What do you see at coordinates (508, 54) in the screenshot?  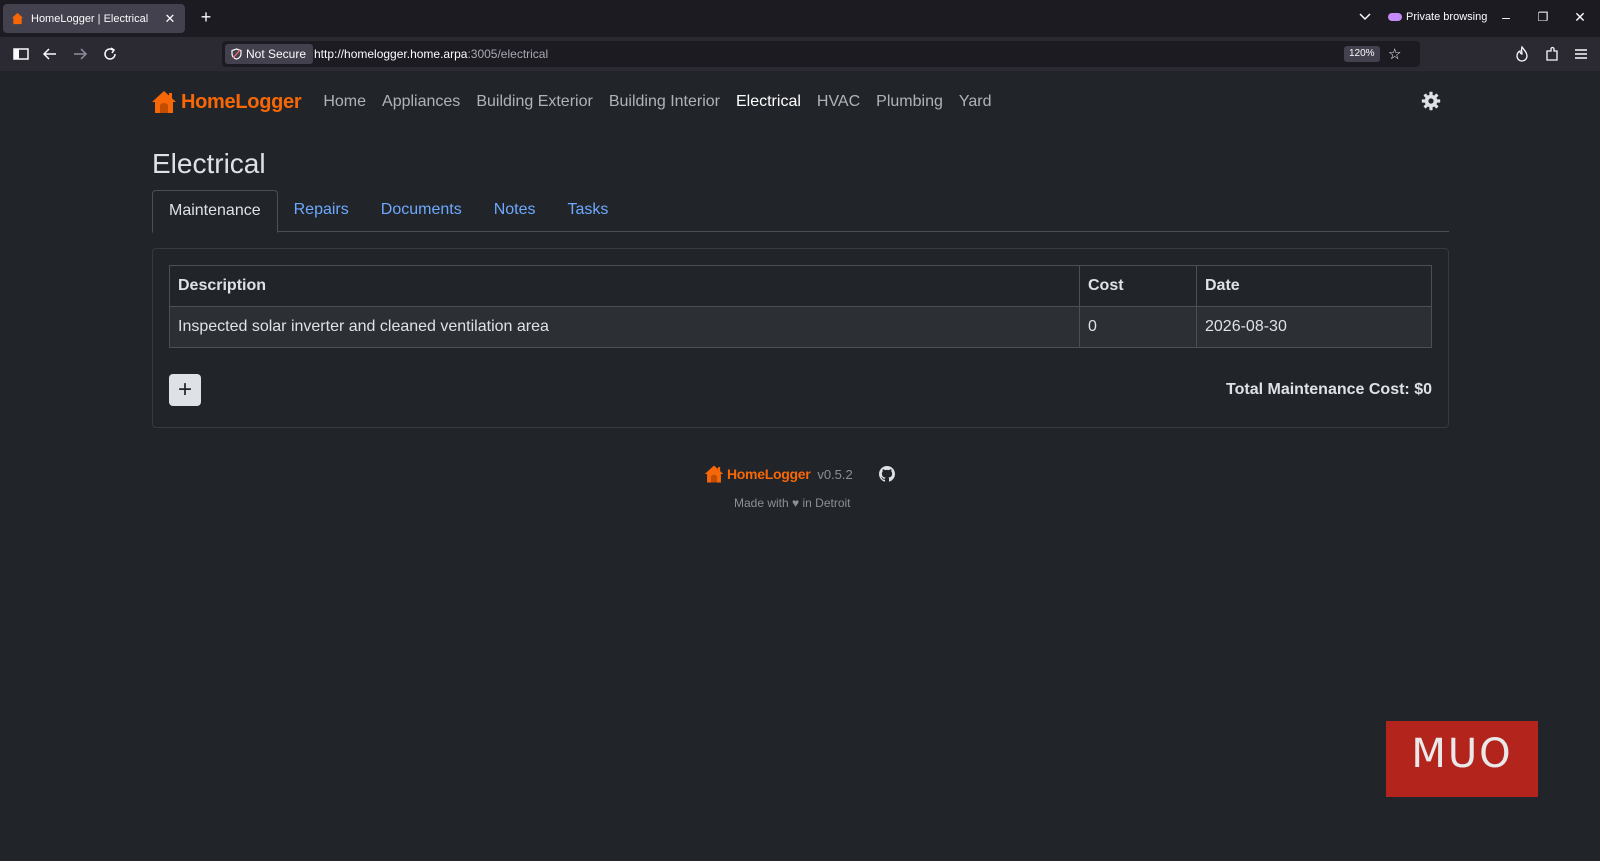 I see `url-path: :3005/electrical` at bounding box center [508, 54].